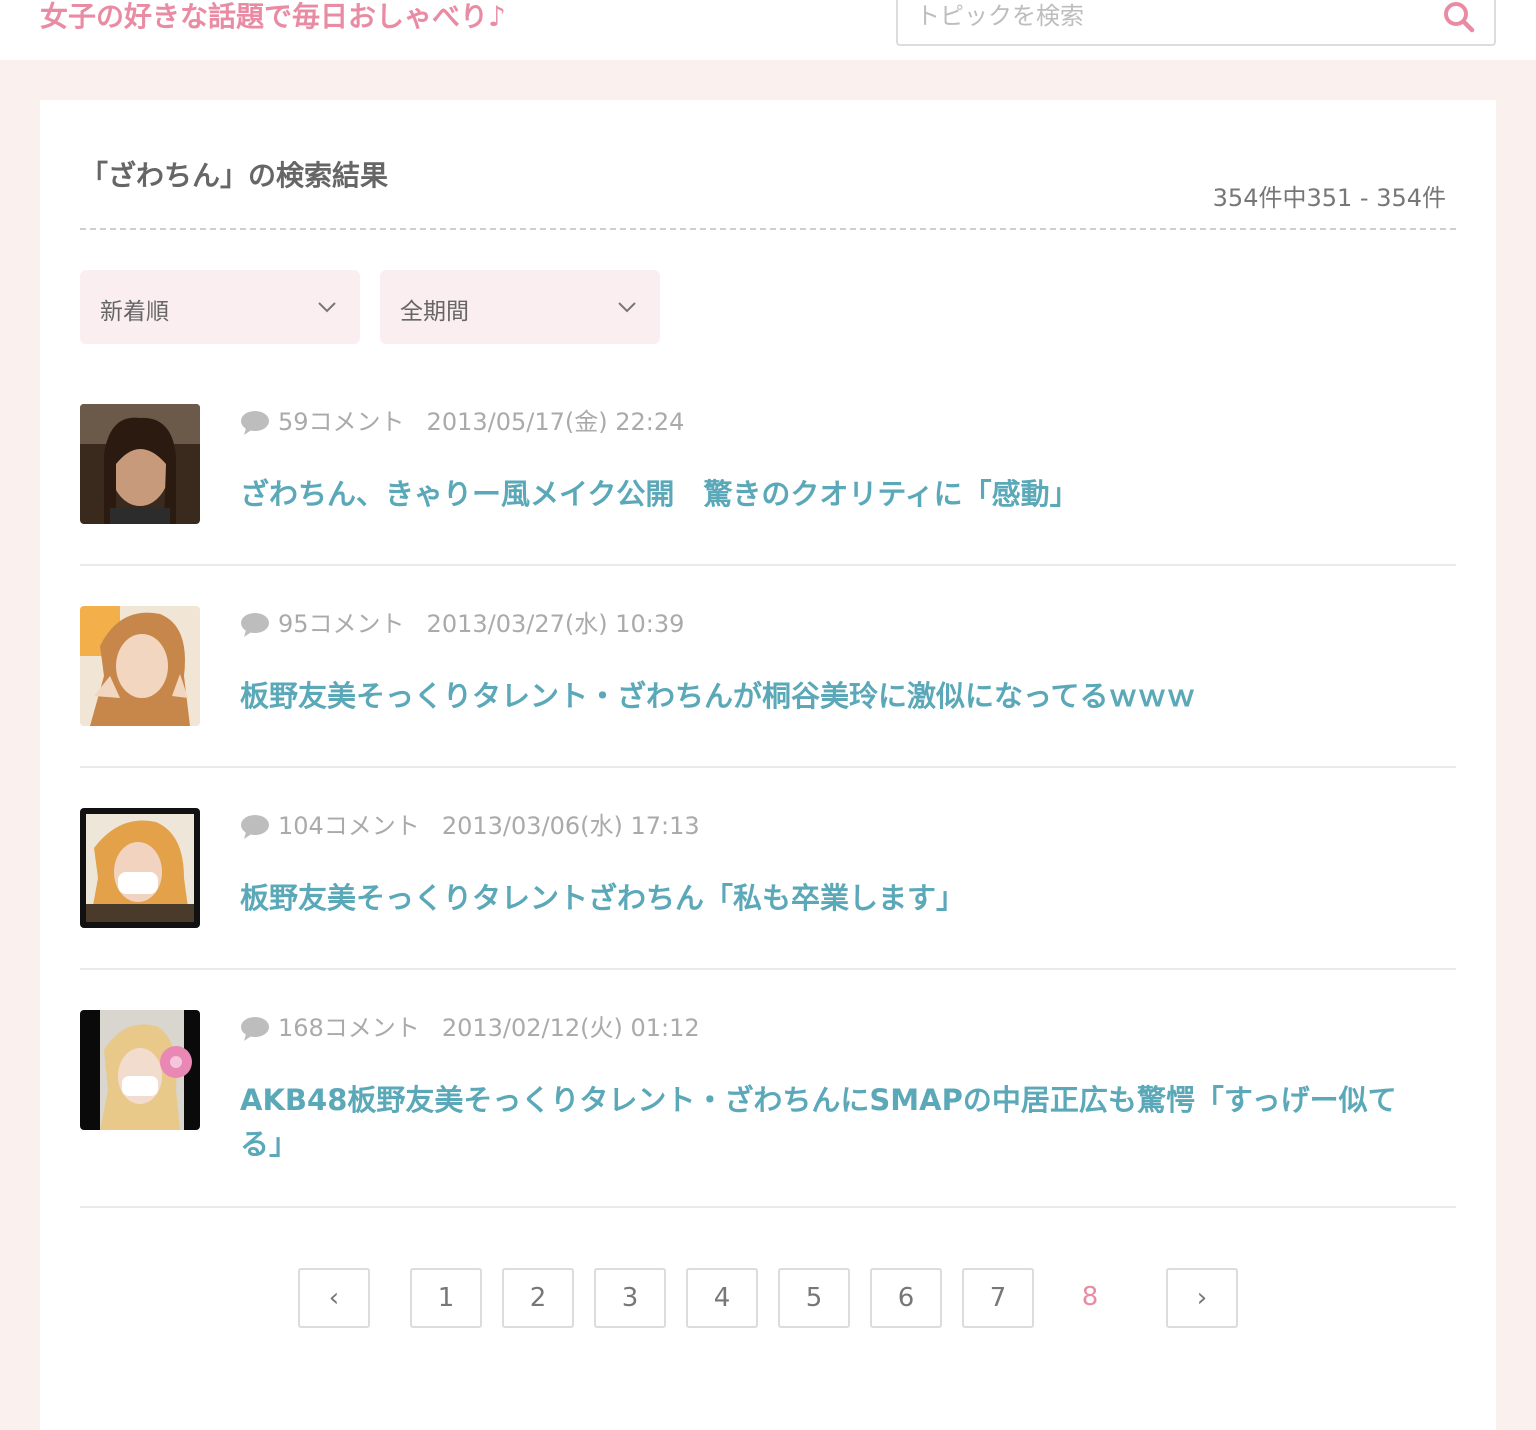 The image size is (1536, 1430). I want to click on site-tagline: 女子の好きな話題で毎日おしゃべり♪, so click(273, 17).